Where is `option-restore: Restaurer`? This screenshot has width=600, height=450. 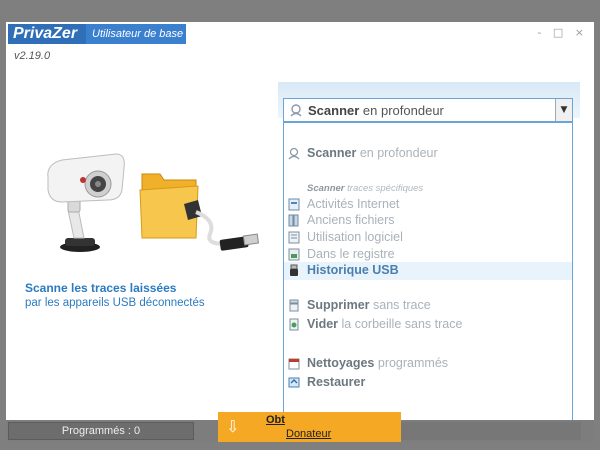
option-restore: Restaurer is located at coordinates (428, 383).